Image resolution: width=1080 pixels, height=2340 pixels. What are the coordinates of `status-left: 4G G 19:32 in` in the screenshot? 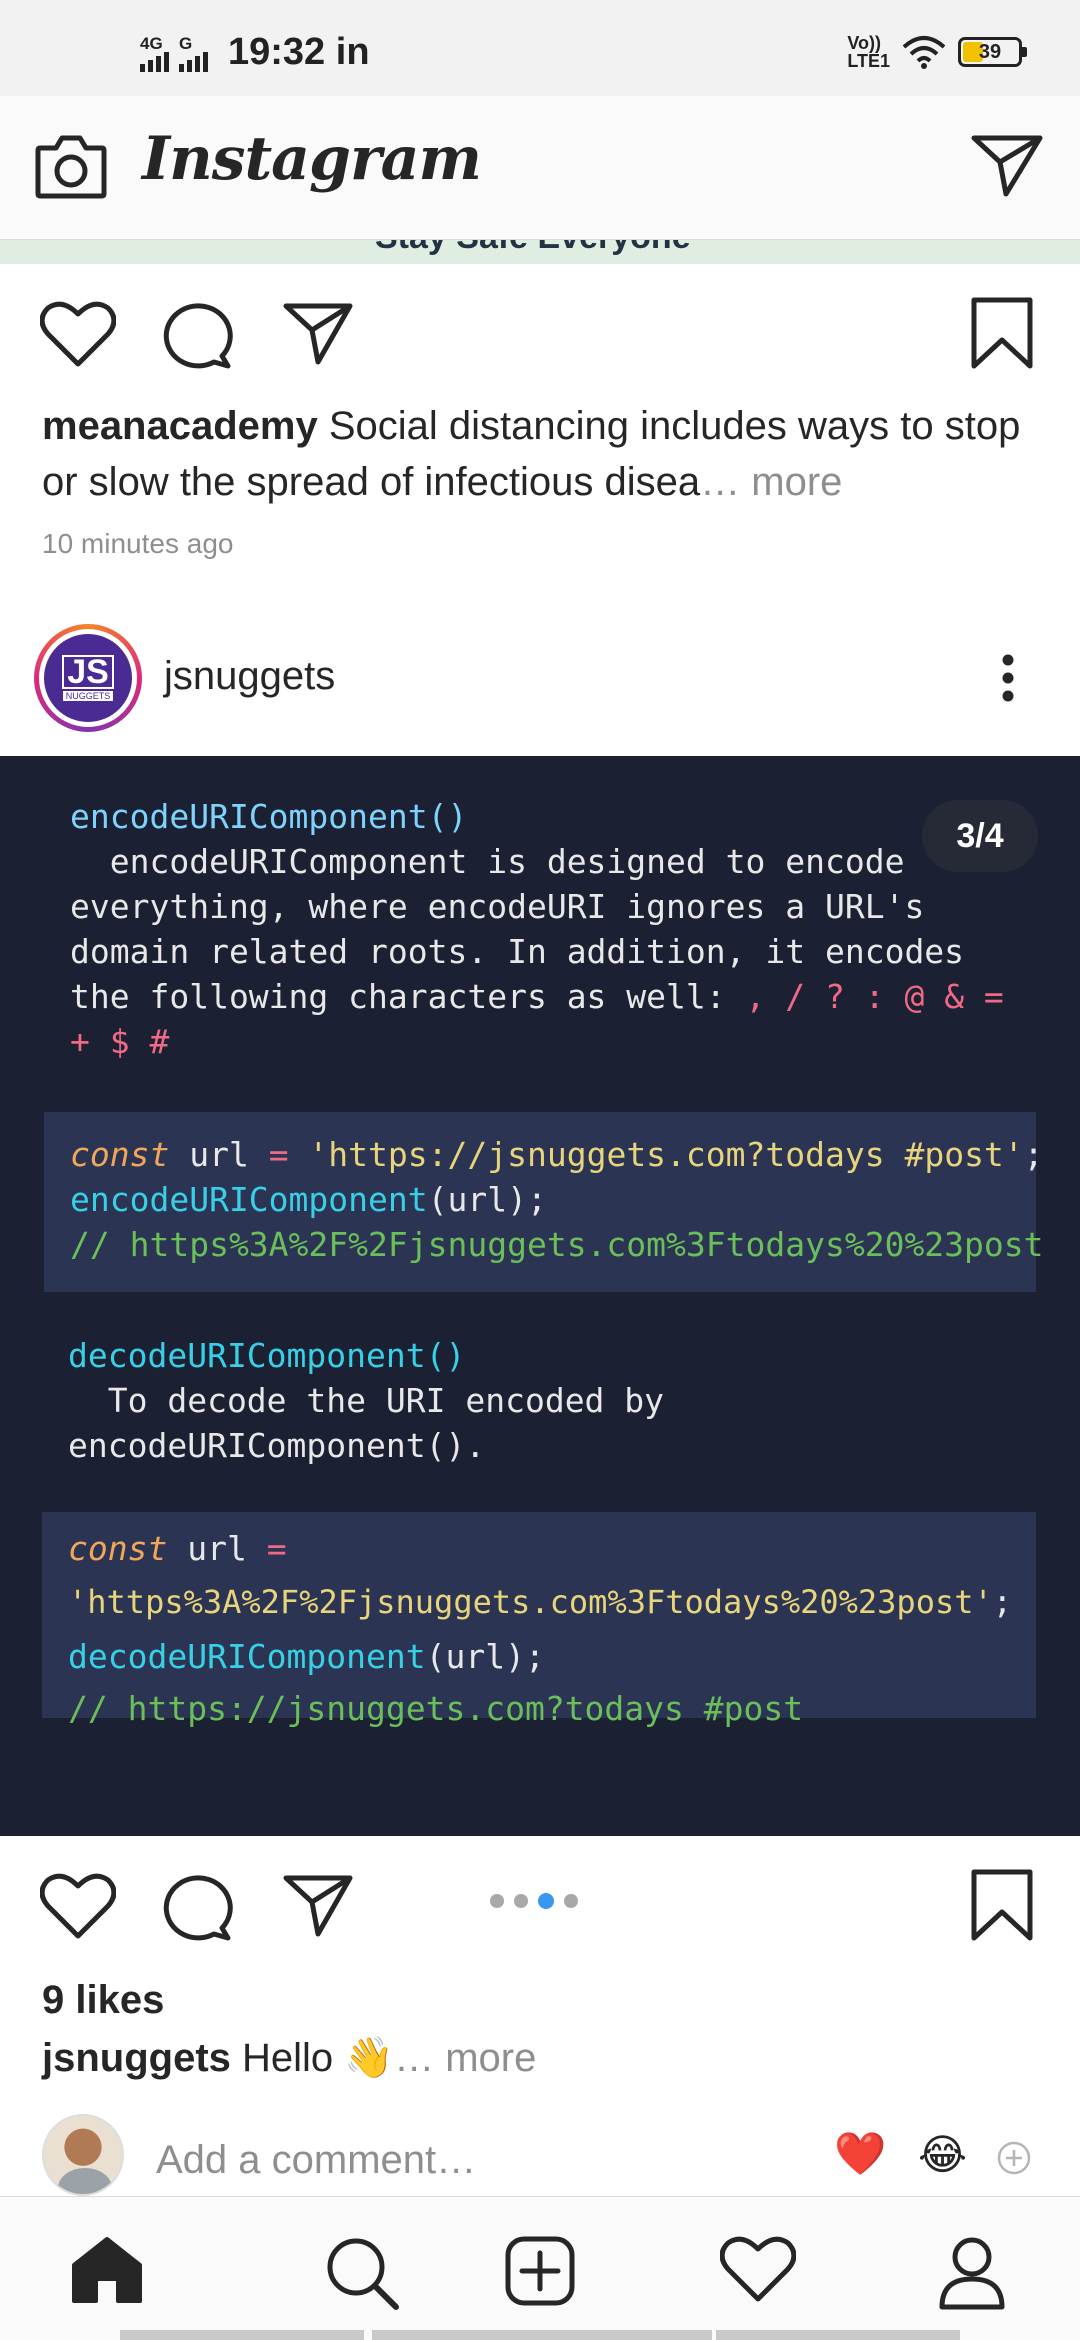 It's located at (255, 52).